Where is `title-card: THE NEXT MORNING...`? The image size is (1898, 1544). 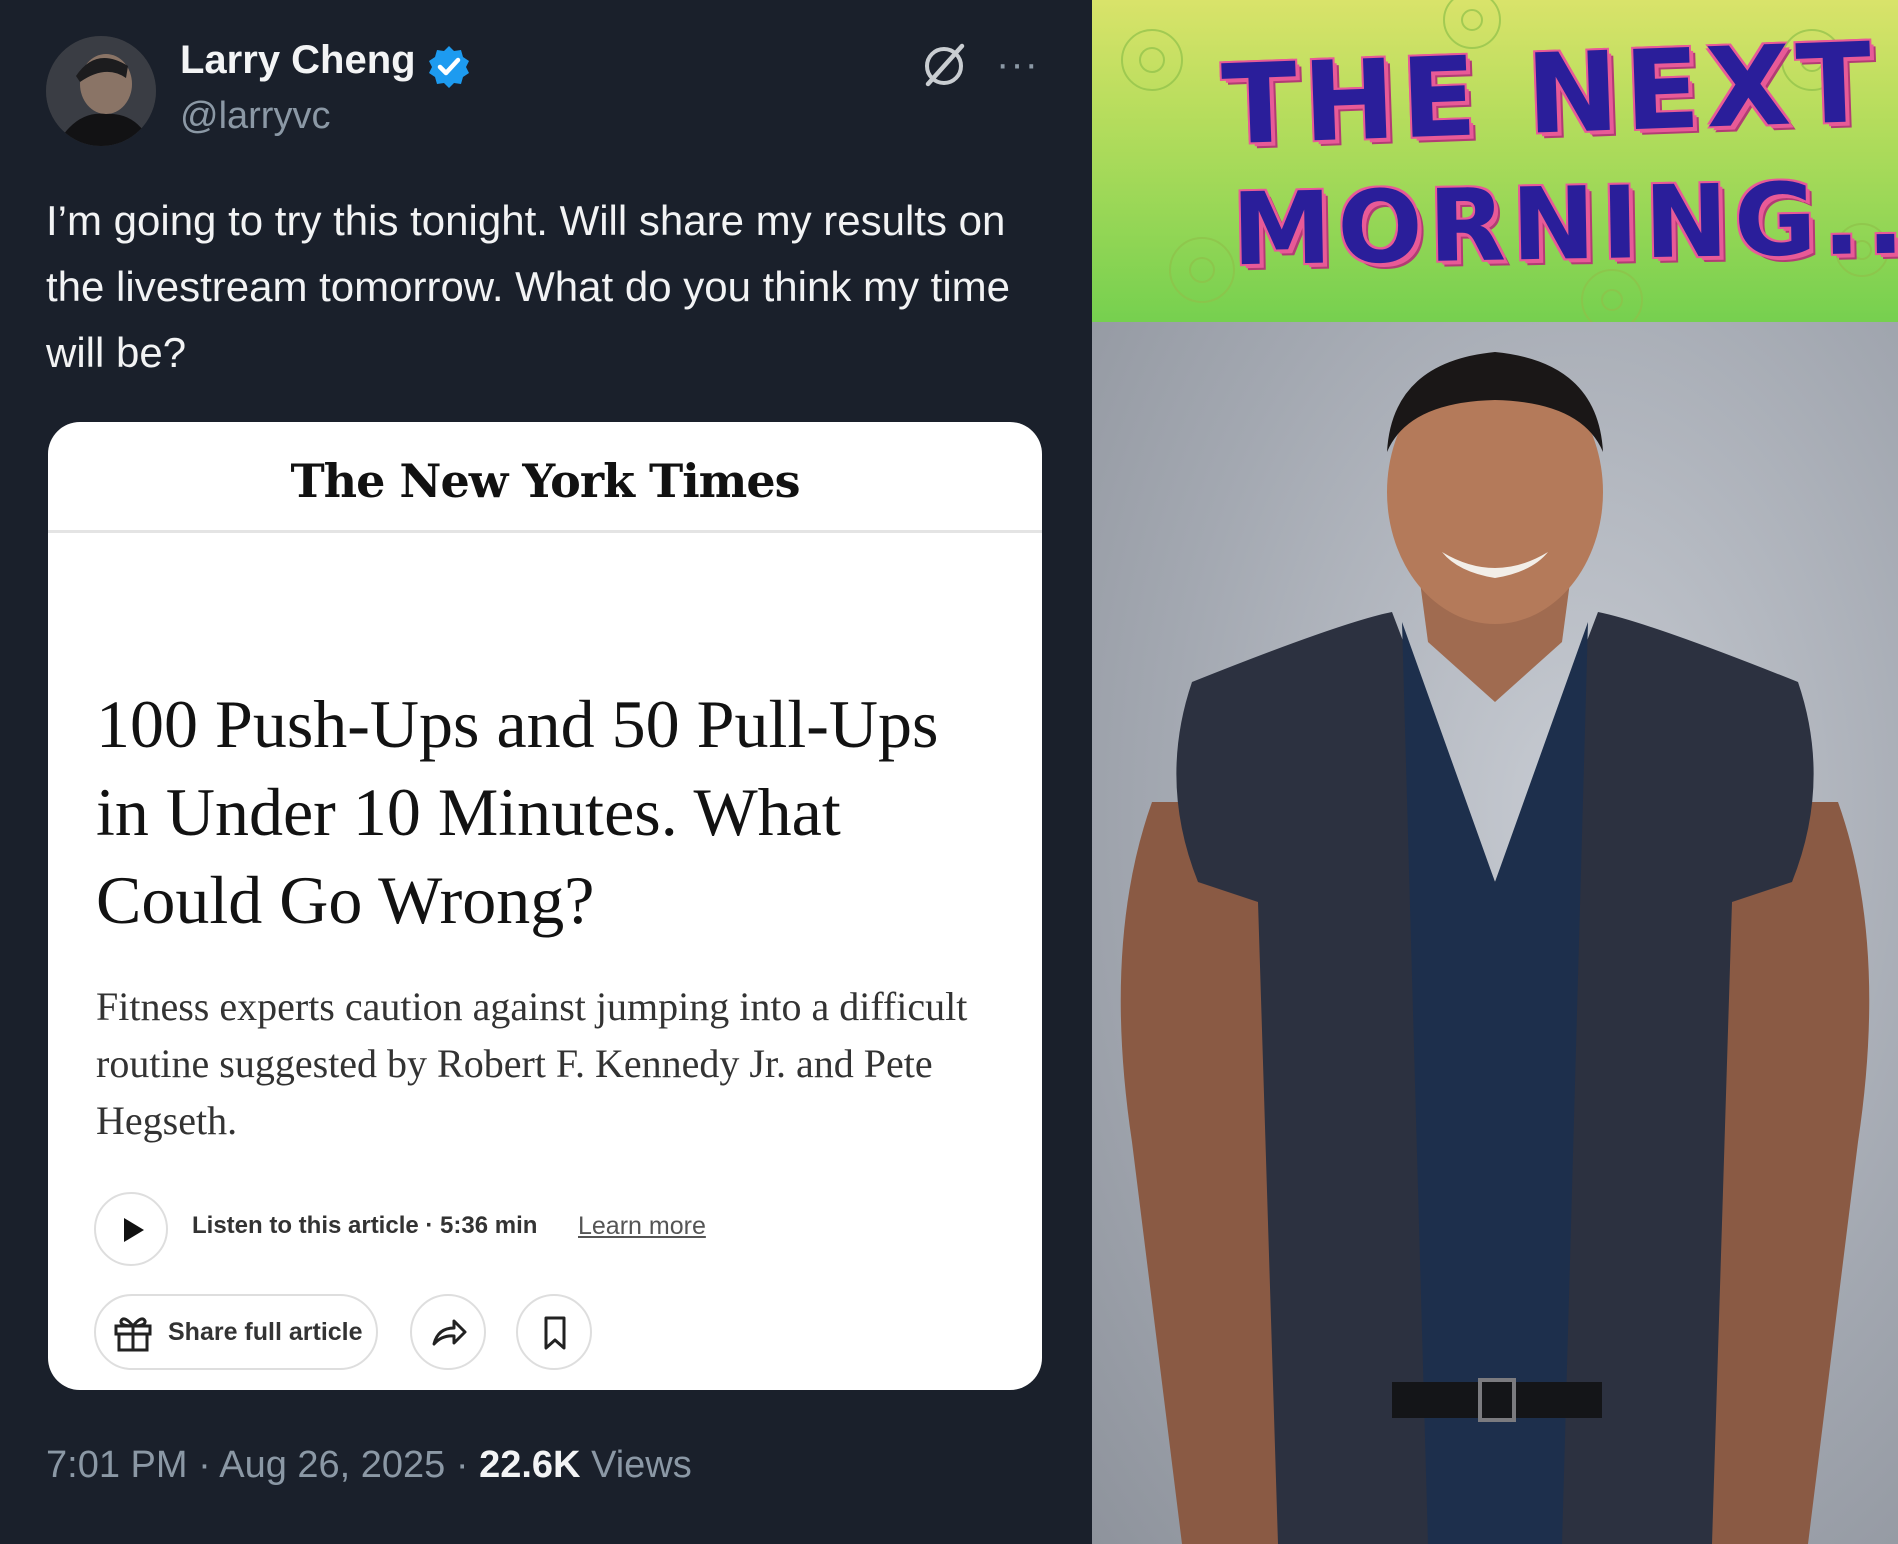 title-card: THE NEXT MORNING... is located at coordinates (1495, 161).